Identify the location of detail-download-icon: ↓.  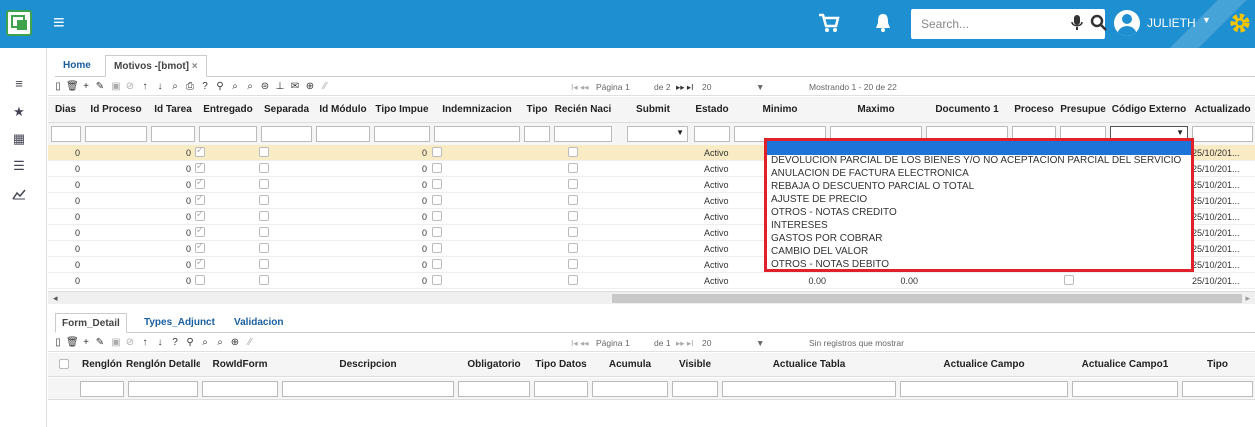
(160, 342).